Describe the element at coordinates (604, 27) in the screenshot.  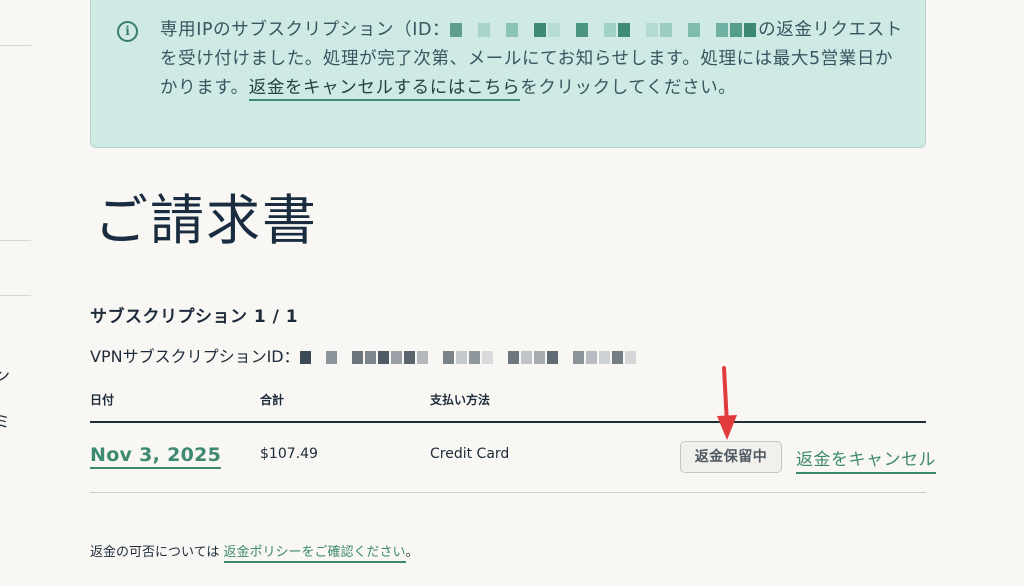
I see `redacted-subscription-id` at that location.